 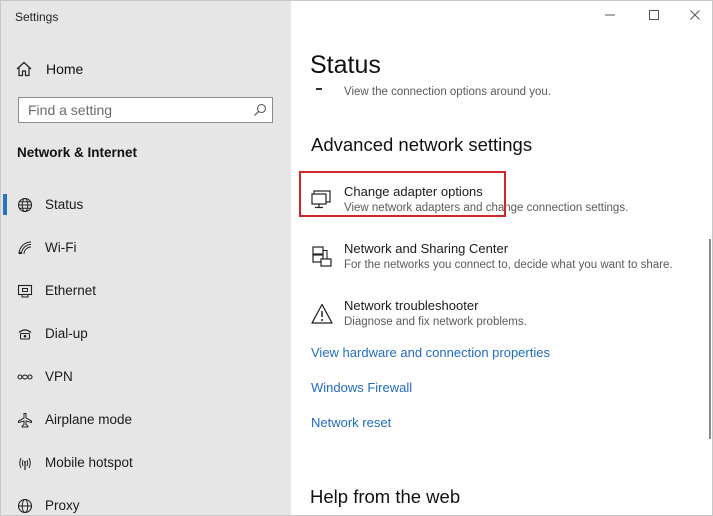 What do you see at coordinates (66, 333) in the screenshot?
I see `sidebar-item-label: Dial-up` at bounding box center [66, 333].